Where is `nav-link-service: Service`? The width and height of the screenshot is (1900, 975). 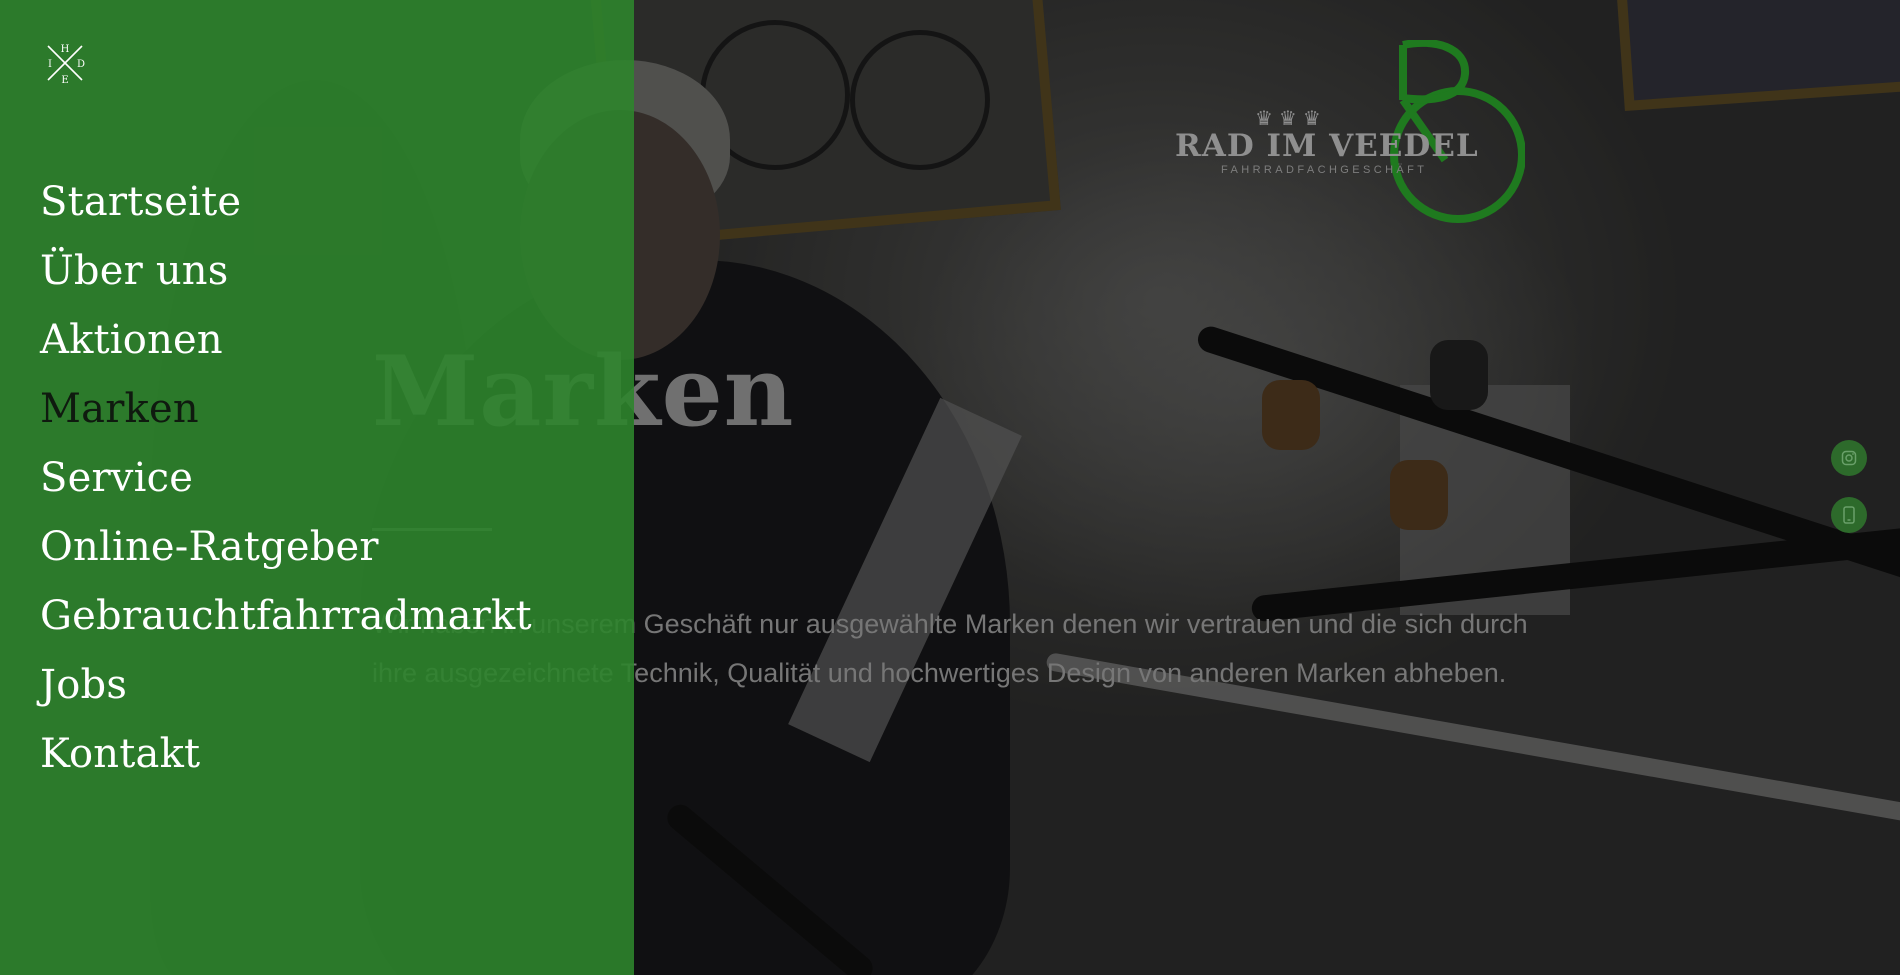 nav-link-service: Service is located at coordinates (116, 478).